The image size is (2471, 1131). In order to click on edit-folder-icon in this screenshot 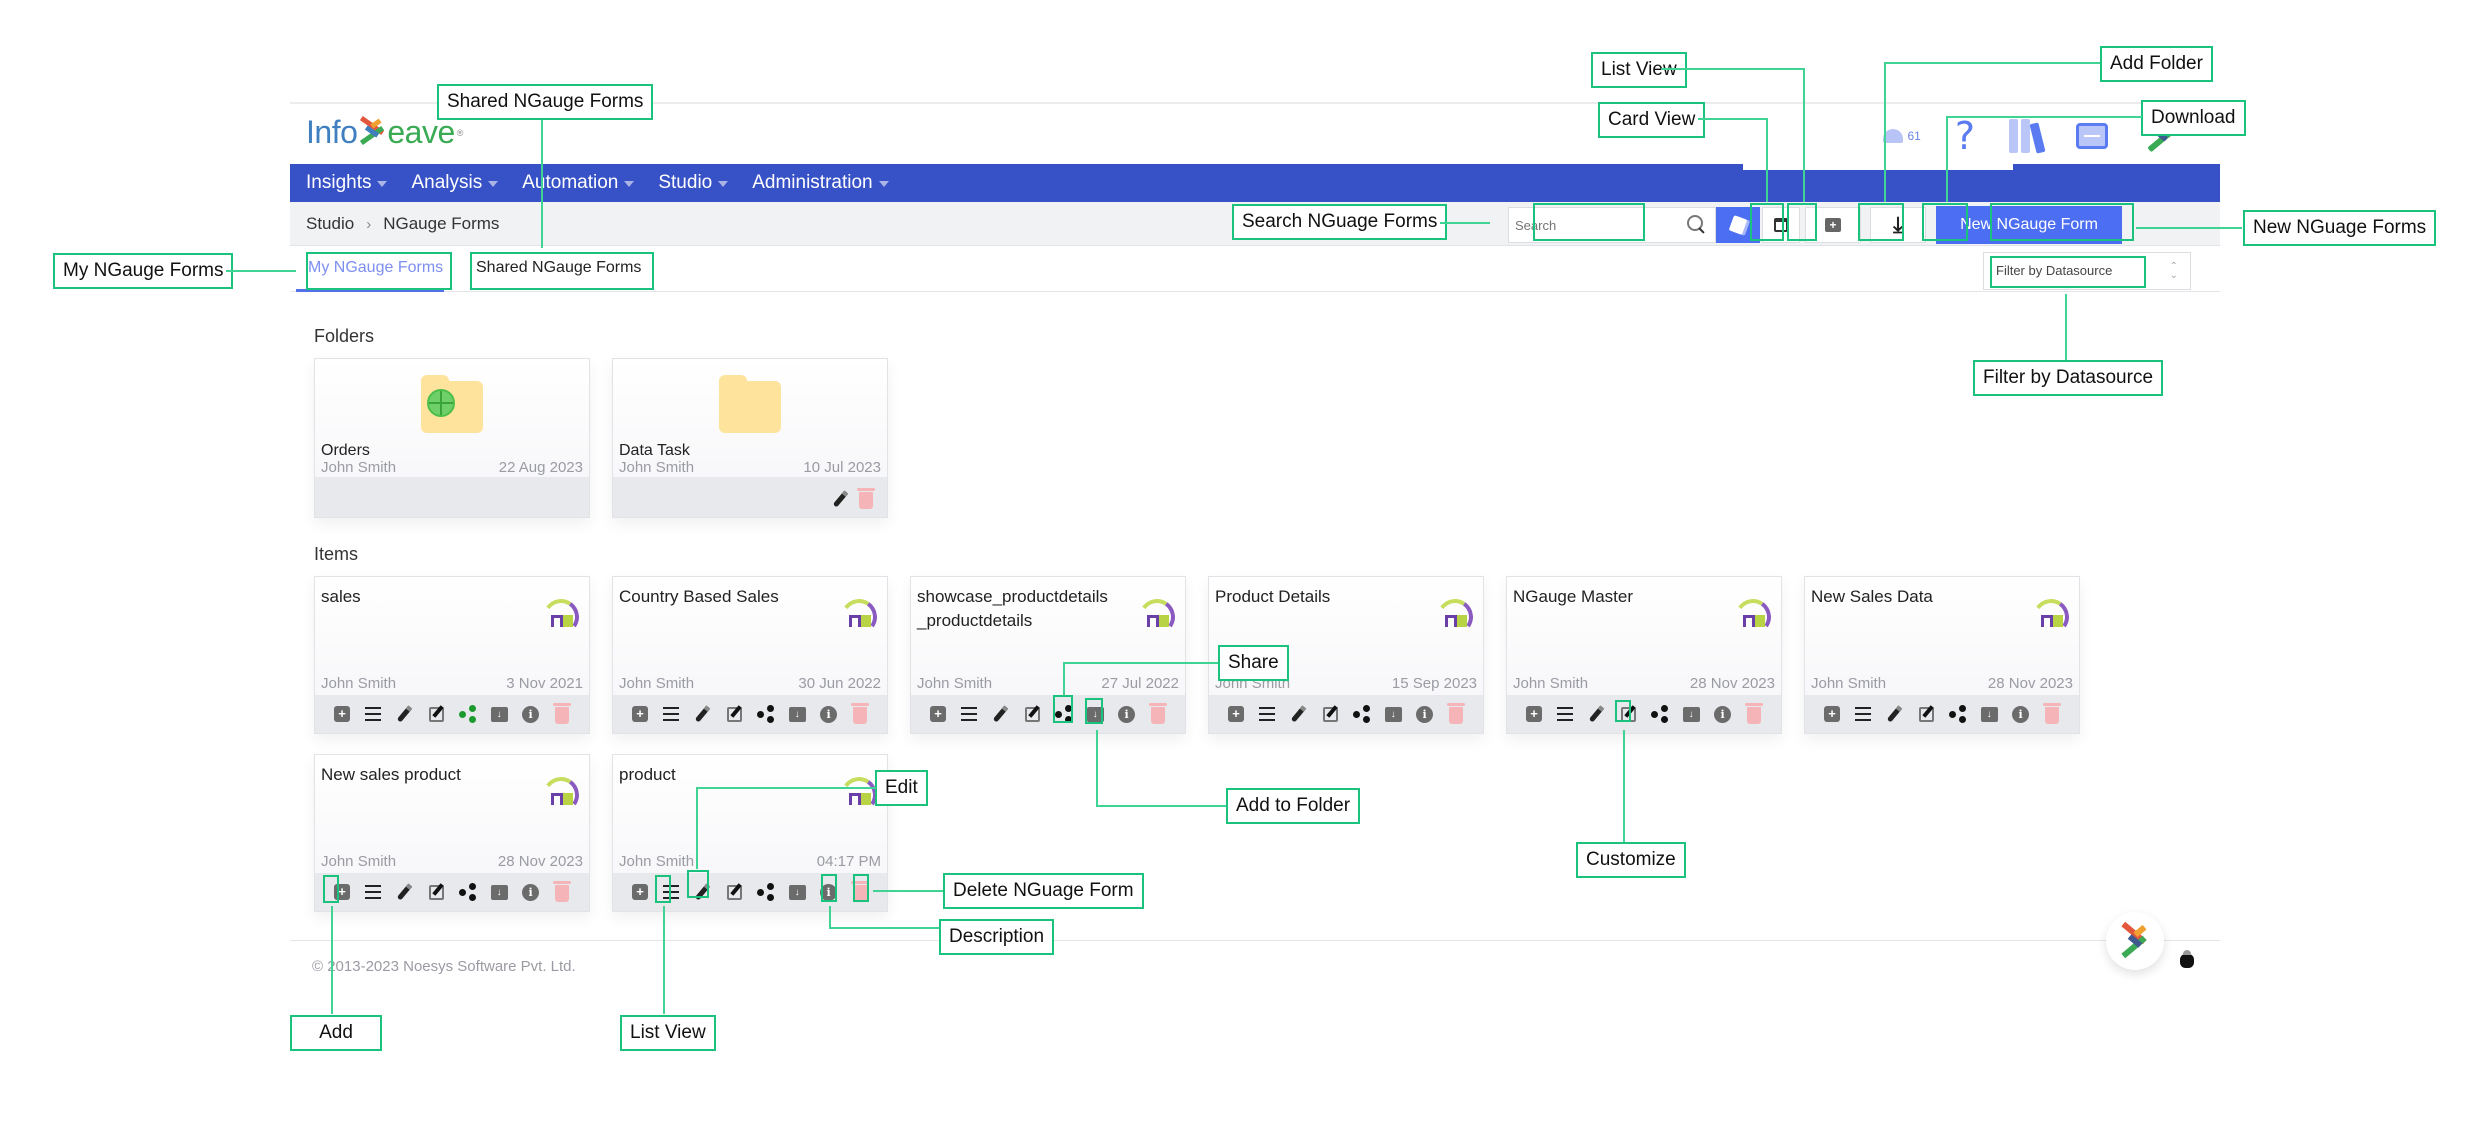, I will do `click(840, 499)`.